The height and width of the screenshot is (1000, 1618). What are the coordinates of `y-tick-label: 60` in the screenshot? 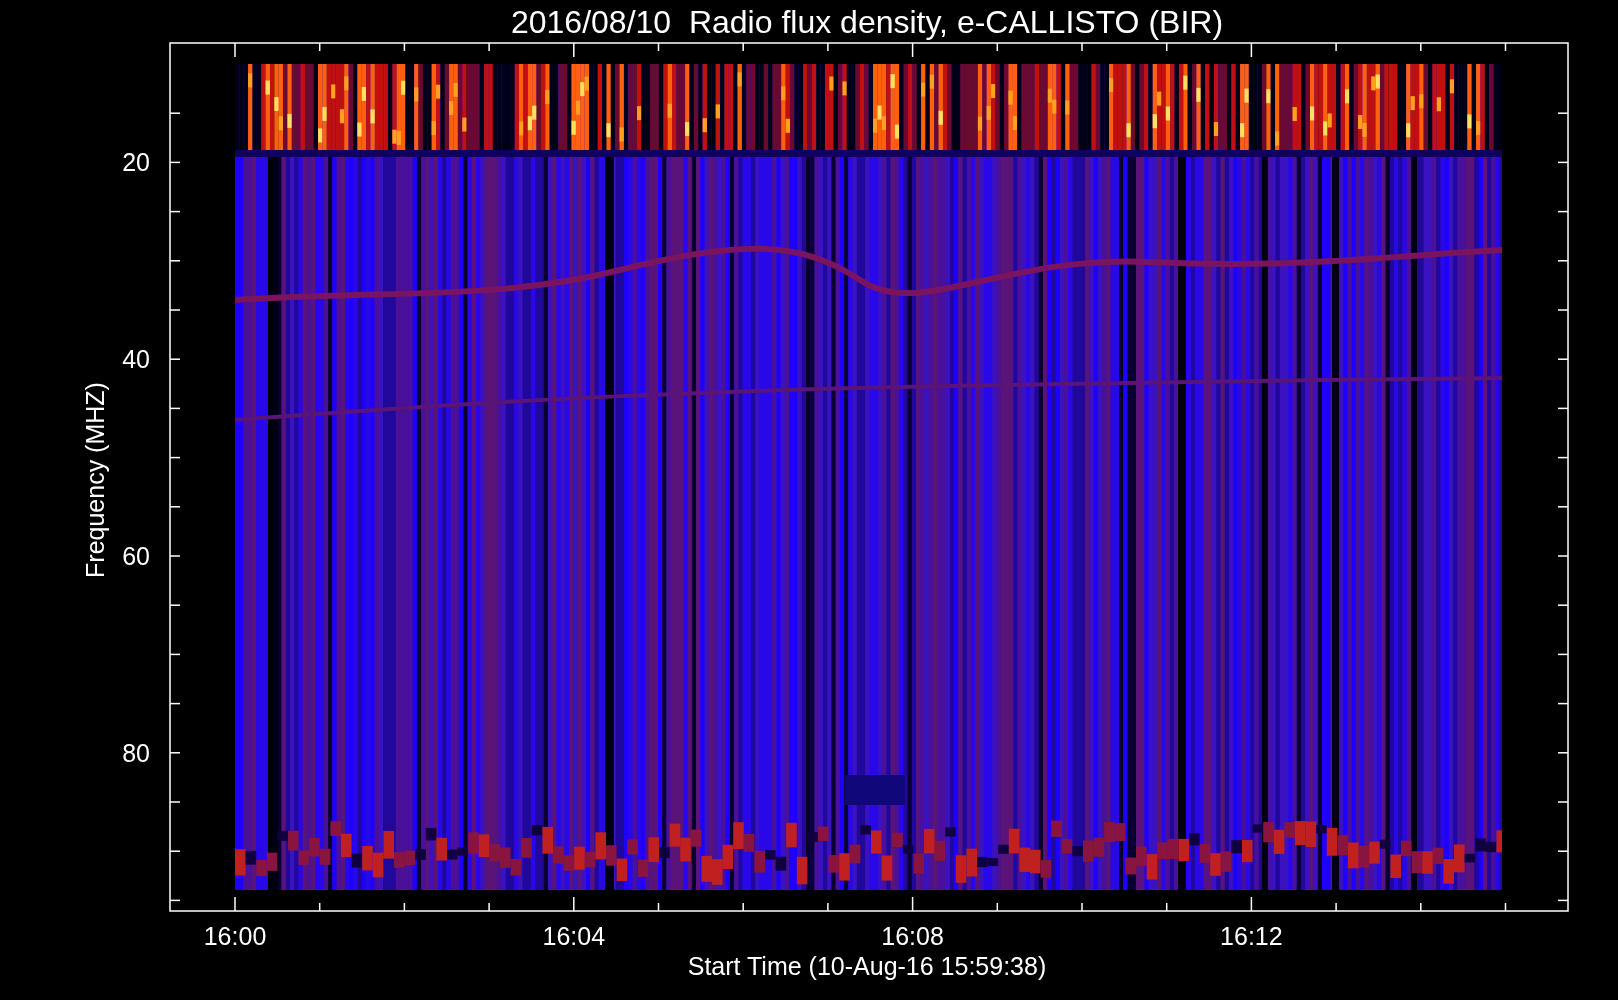 It's located at (136, 556).